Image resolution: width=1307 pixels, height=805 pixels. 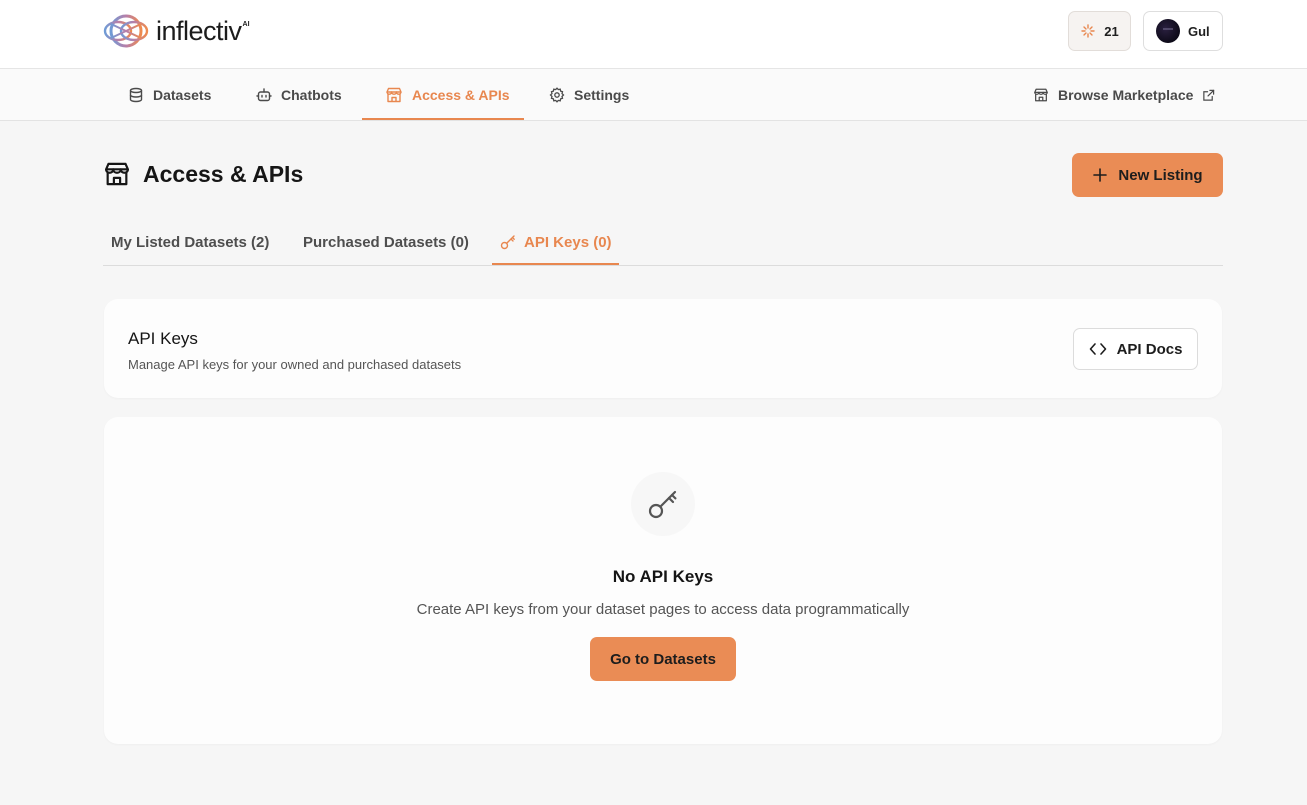 What do you see at coordinates (1099, 31) in the screenshot?
I see `credits-button: 21` at bounding box center [1099, 31].